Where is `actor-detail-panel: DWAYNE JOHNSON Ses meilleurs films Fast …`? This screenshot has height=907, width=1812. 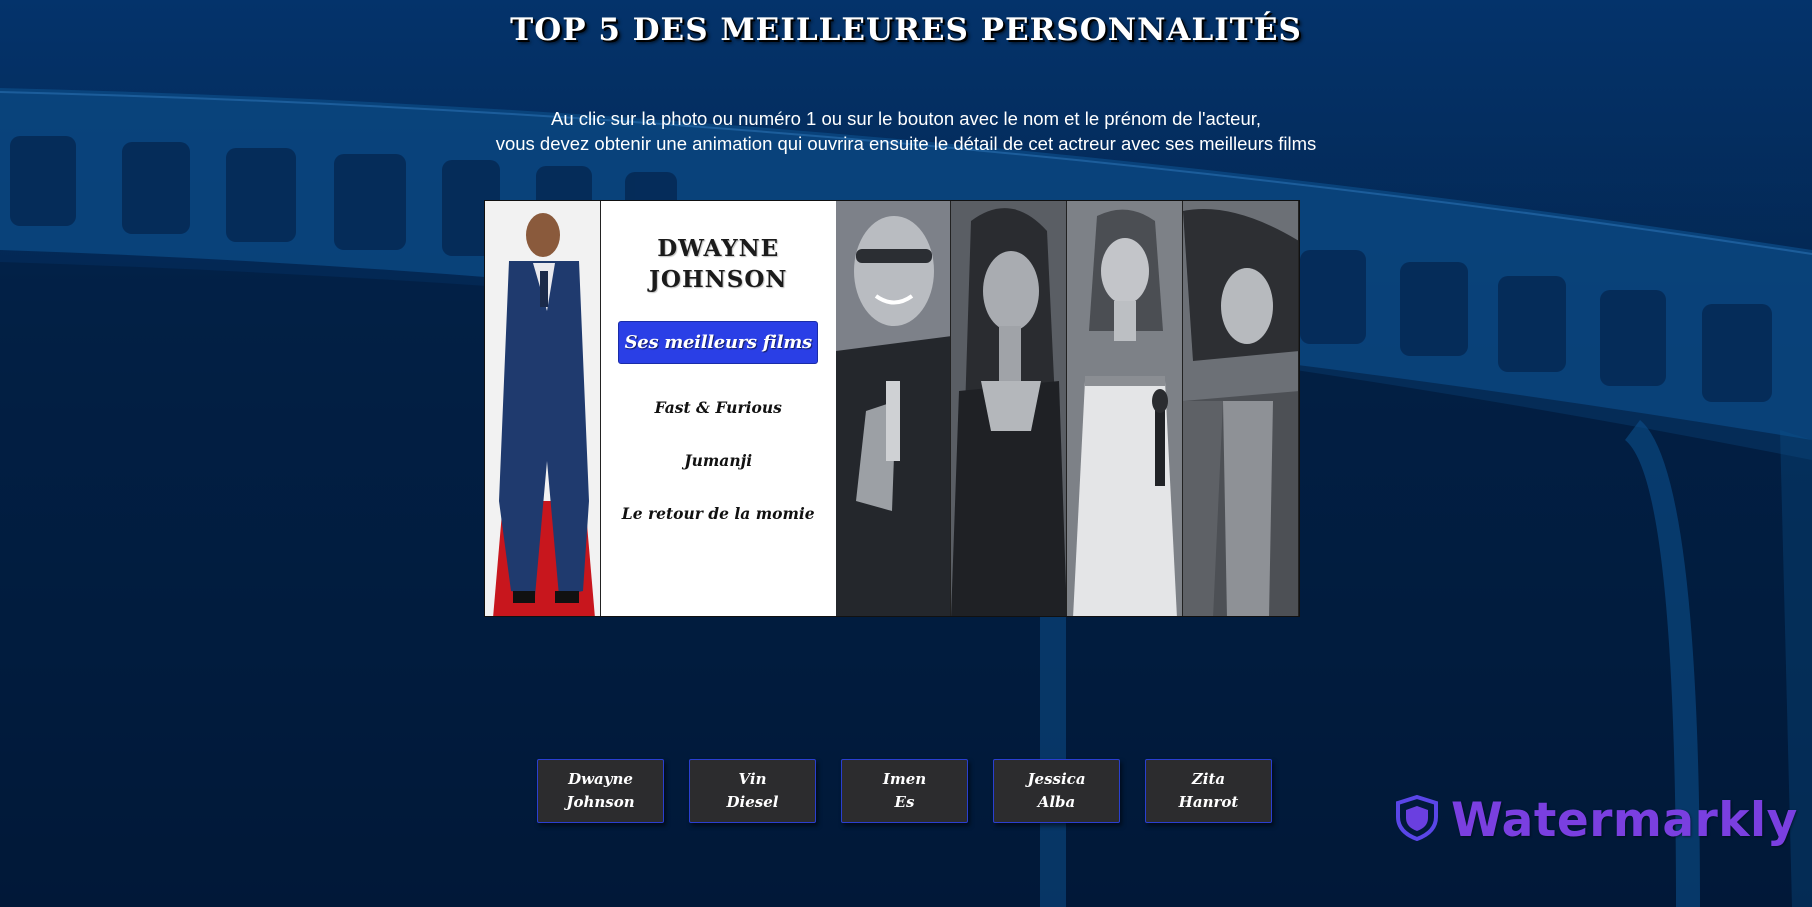
actor-detail-panel: DWAYNE JOHNSON Ses meilleurs films Fast … is located at coordinates (718, 408).